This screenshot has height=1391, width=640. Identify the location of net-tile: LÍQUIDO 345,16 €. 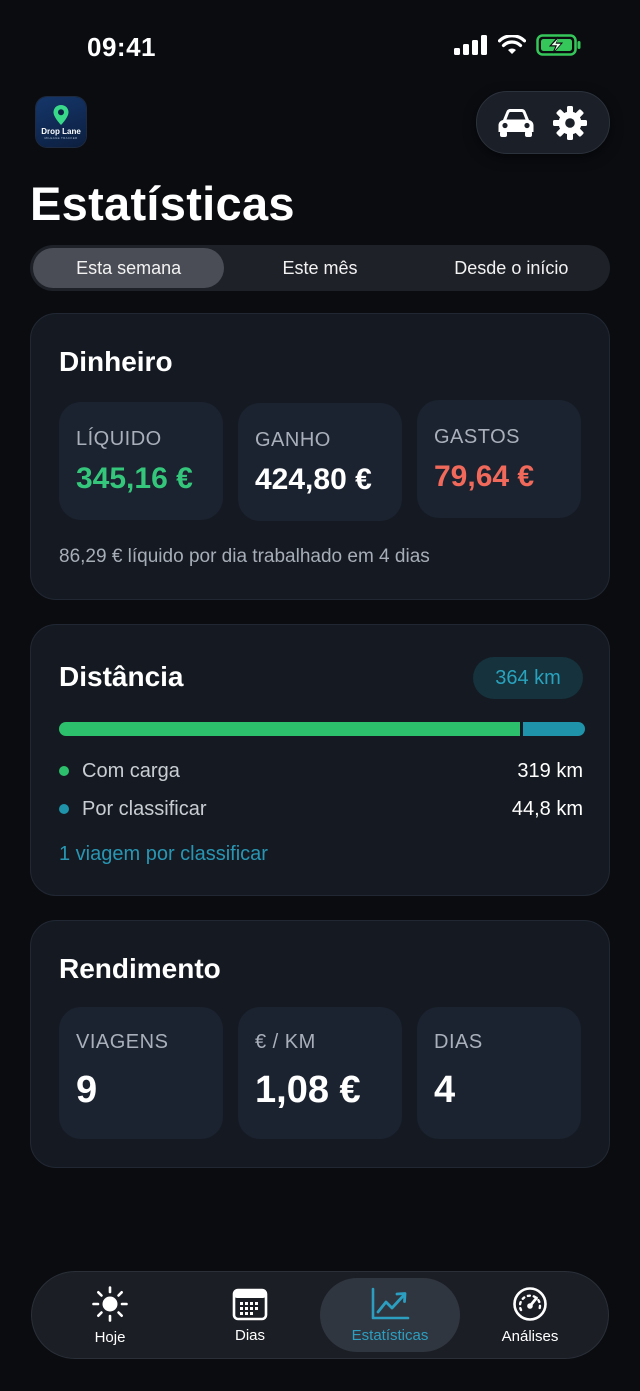
(141, 461).